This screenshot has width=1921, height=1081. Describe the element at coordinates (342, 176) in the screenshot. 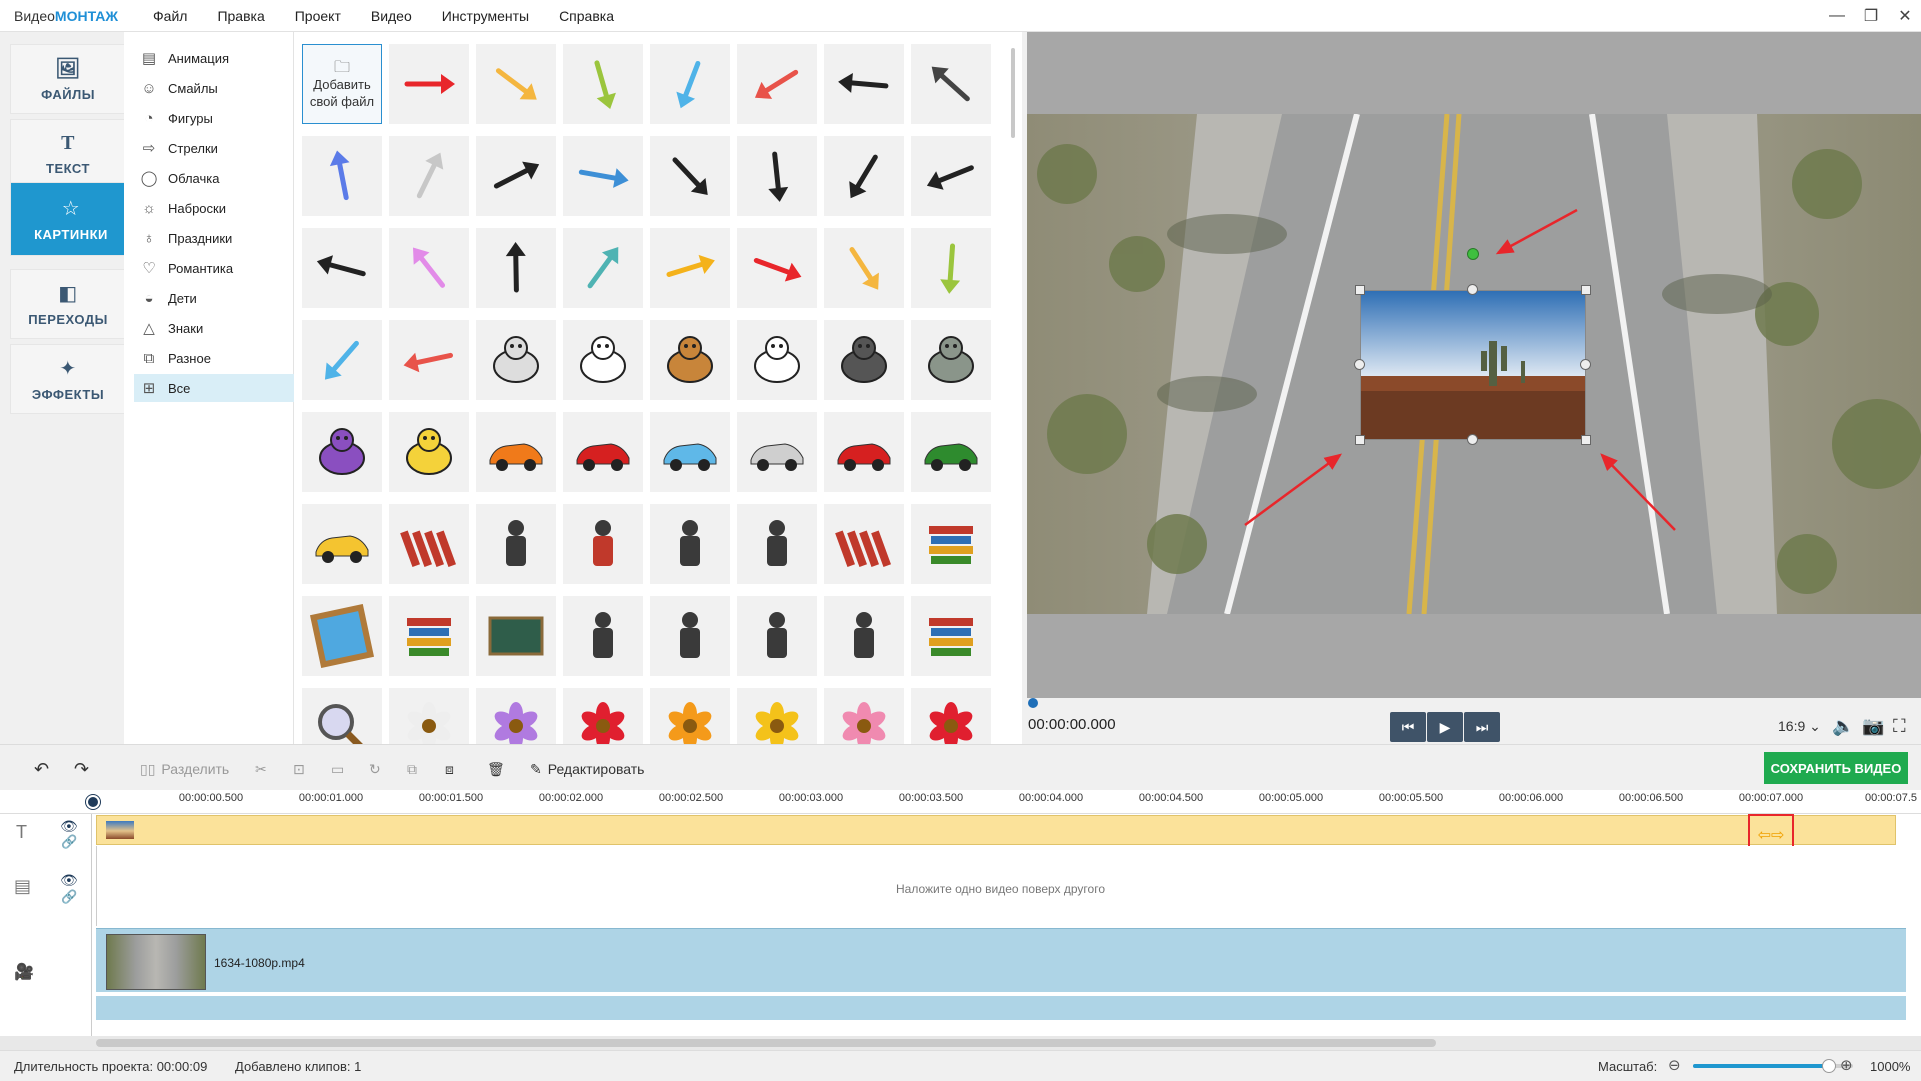

I see `arrow-undo-icon` at that location.